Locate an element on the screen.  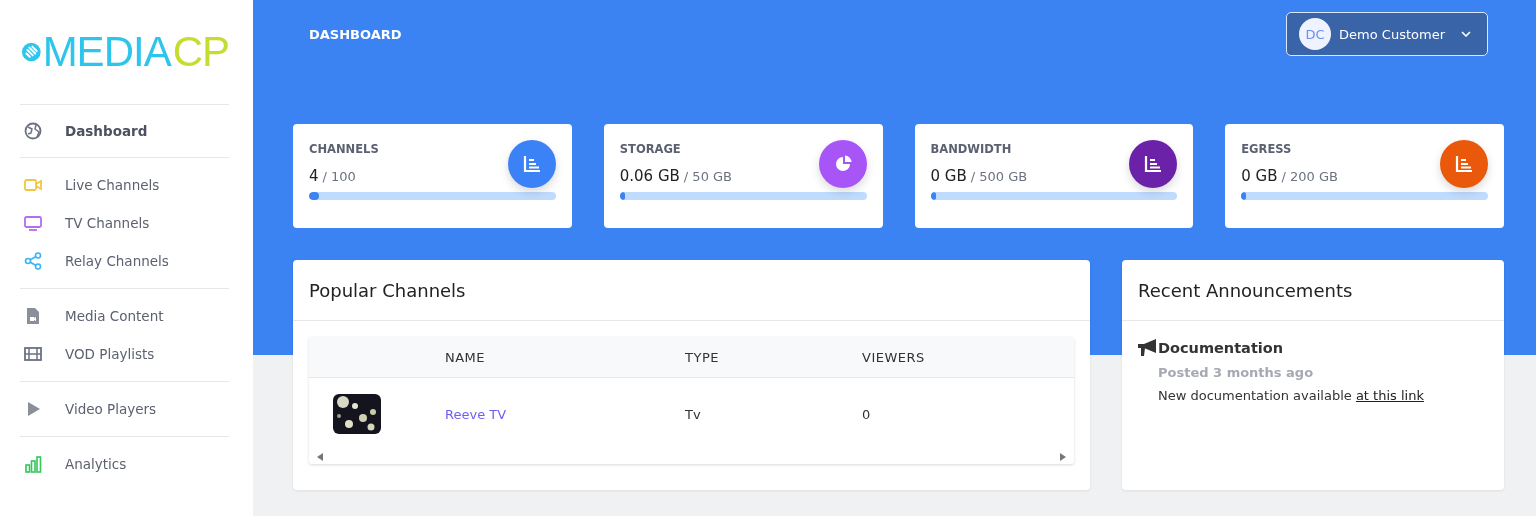
stat-label: EGRESS is located at coordinates (1267, 149).